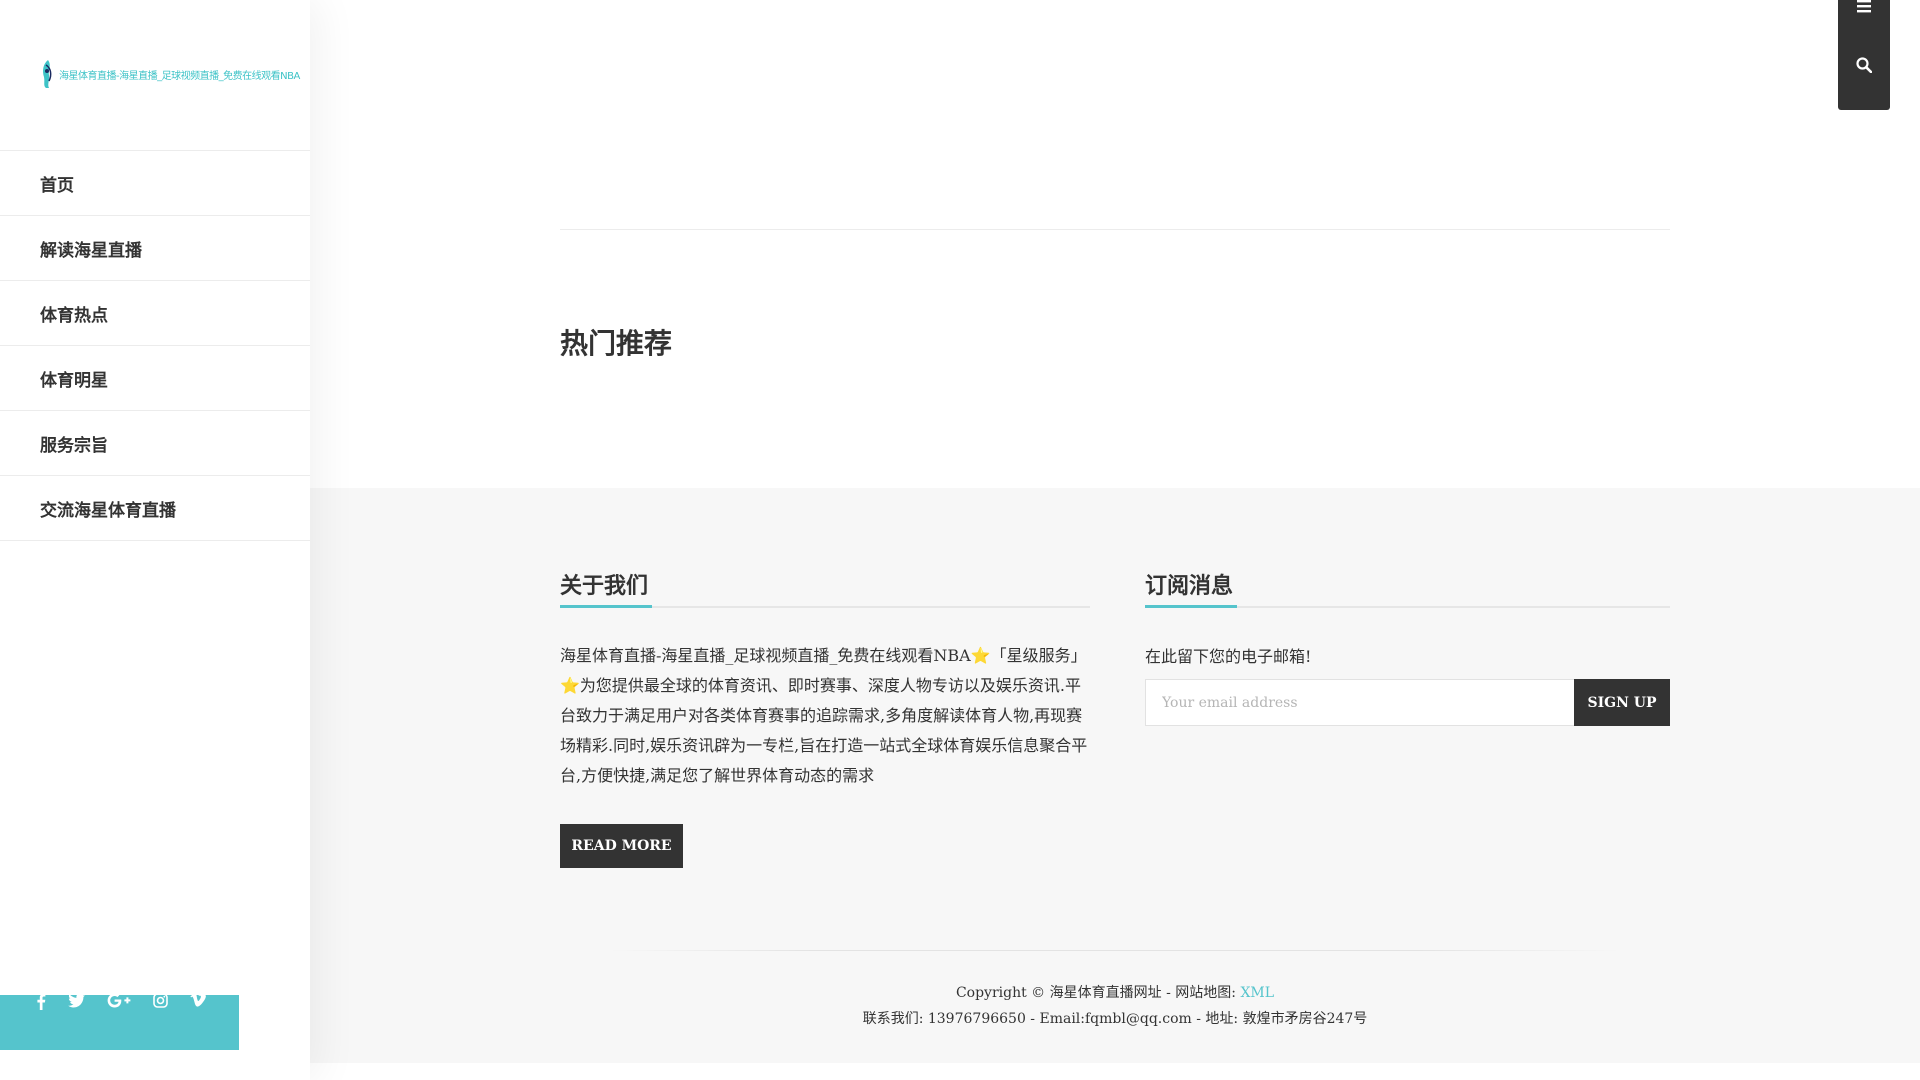 The image size is (1920, 1080). I want to click on vimeo-icon, so click(198, 1000).